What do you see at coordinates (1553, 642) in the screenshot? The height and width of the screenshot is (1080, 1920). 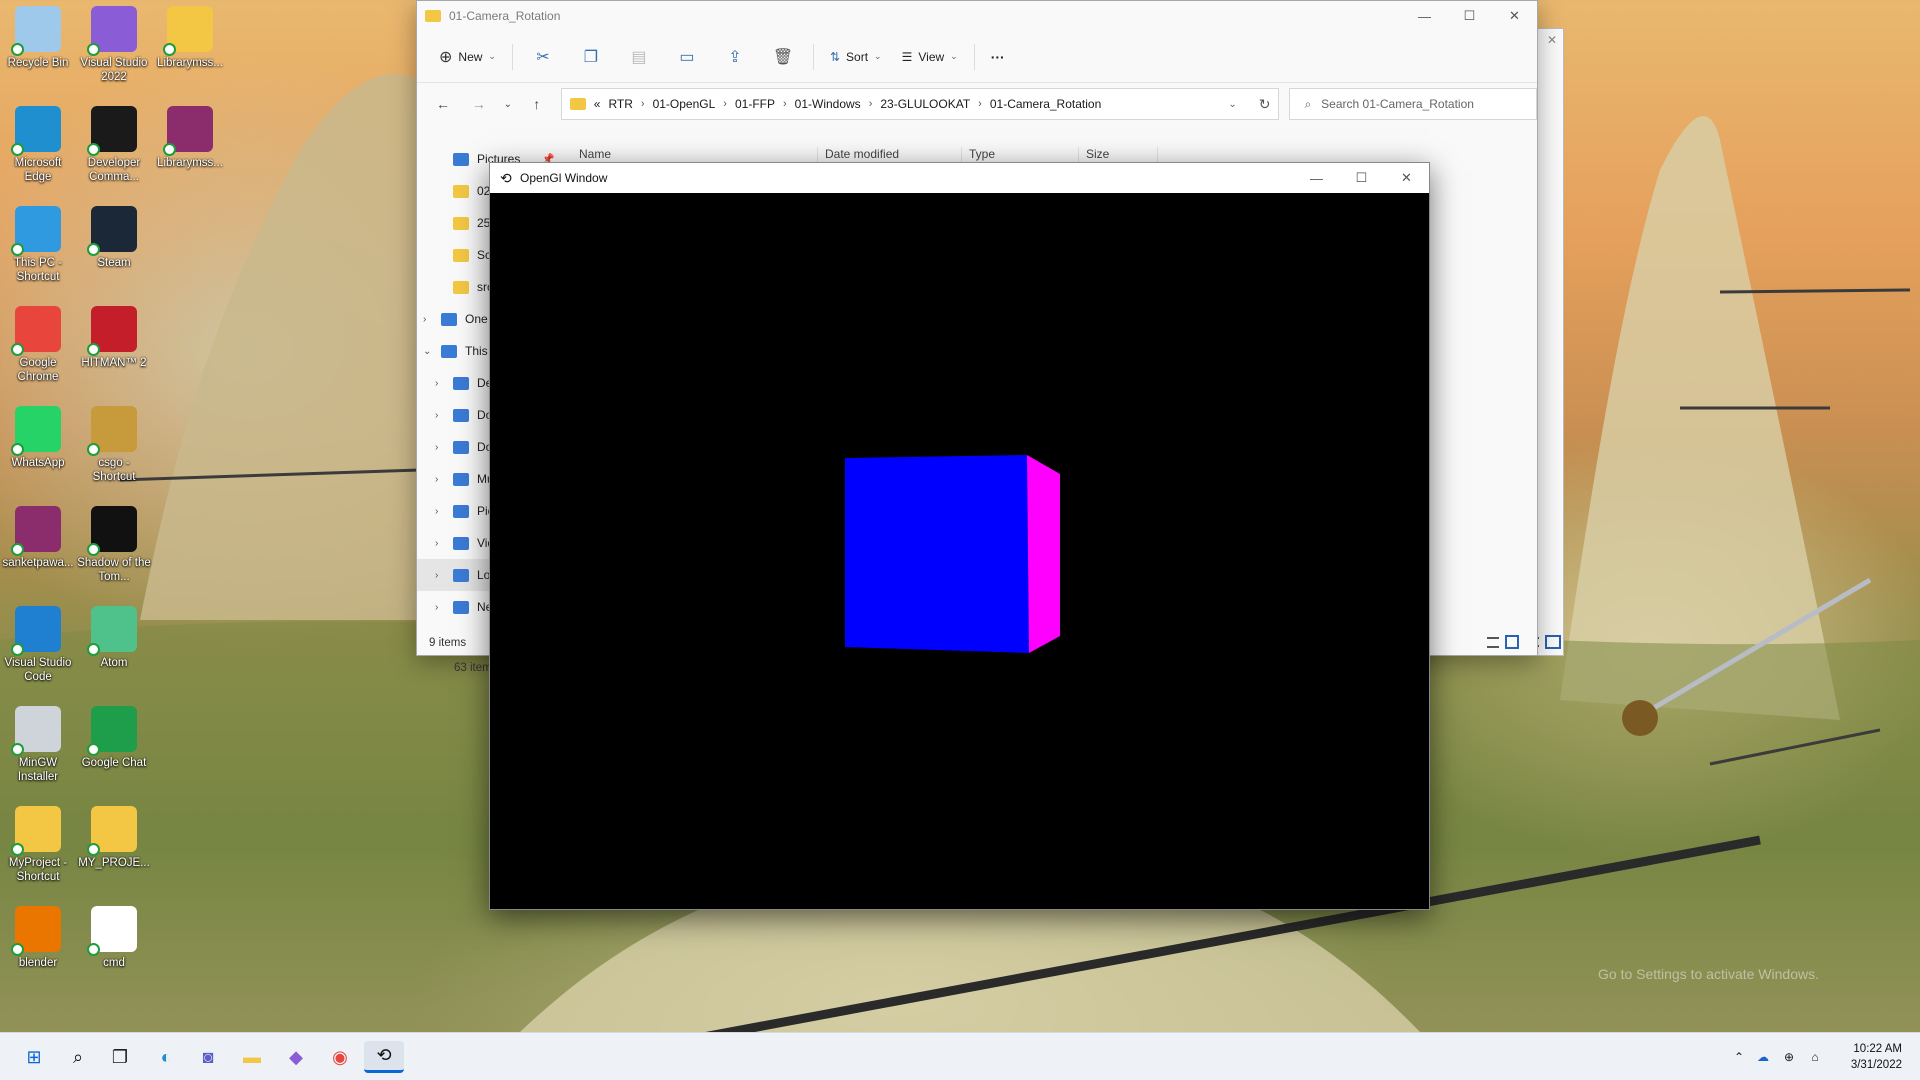 I see `tiles-view-icon` at bounding box center [1553, 642].